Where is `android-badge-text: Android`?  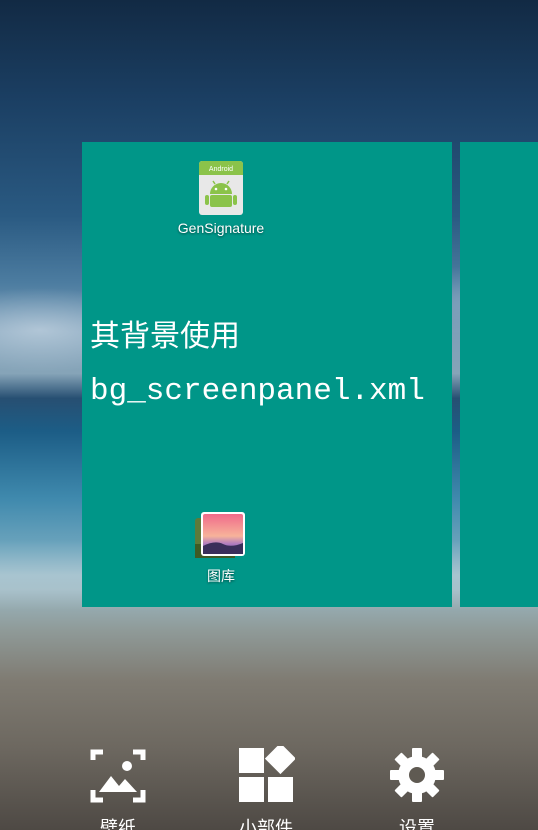 android-badge-text: Android is located at coordinates (221, 169).